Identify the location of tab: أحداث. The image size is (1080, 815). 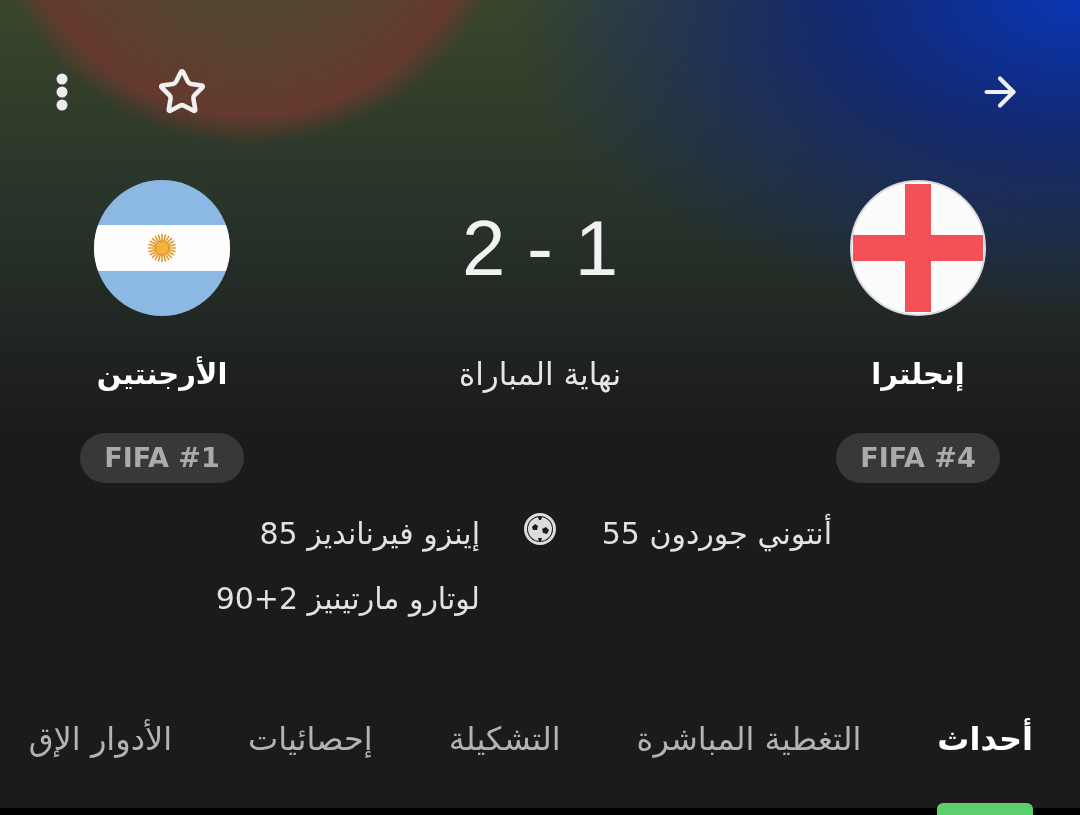
(985, 752).